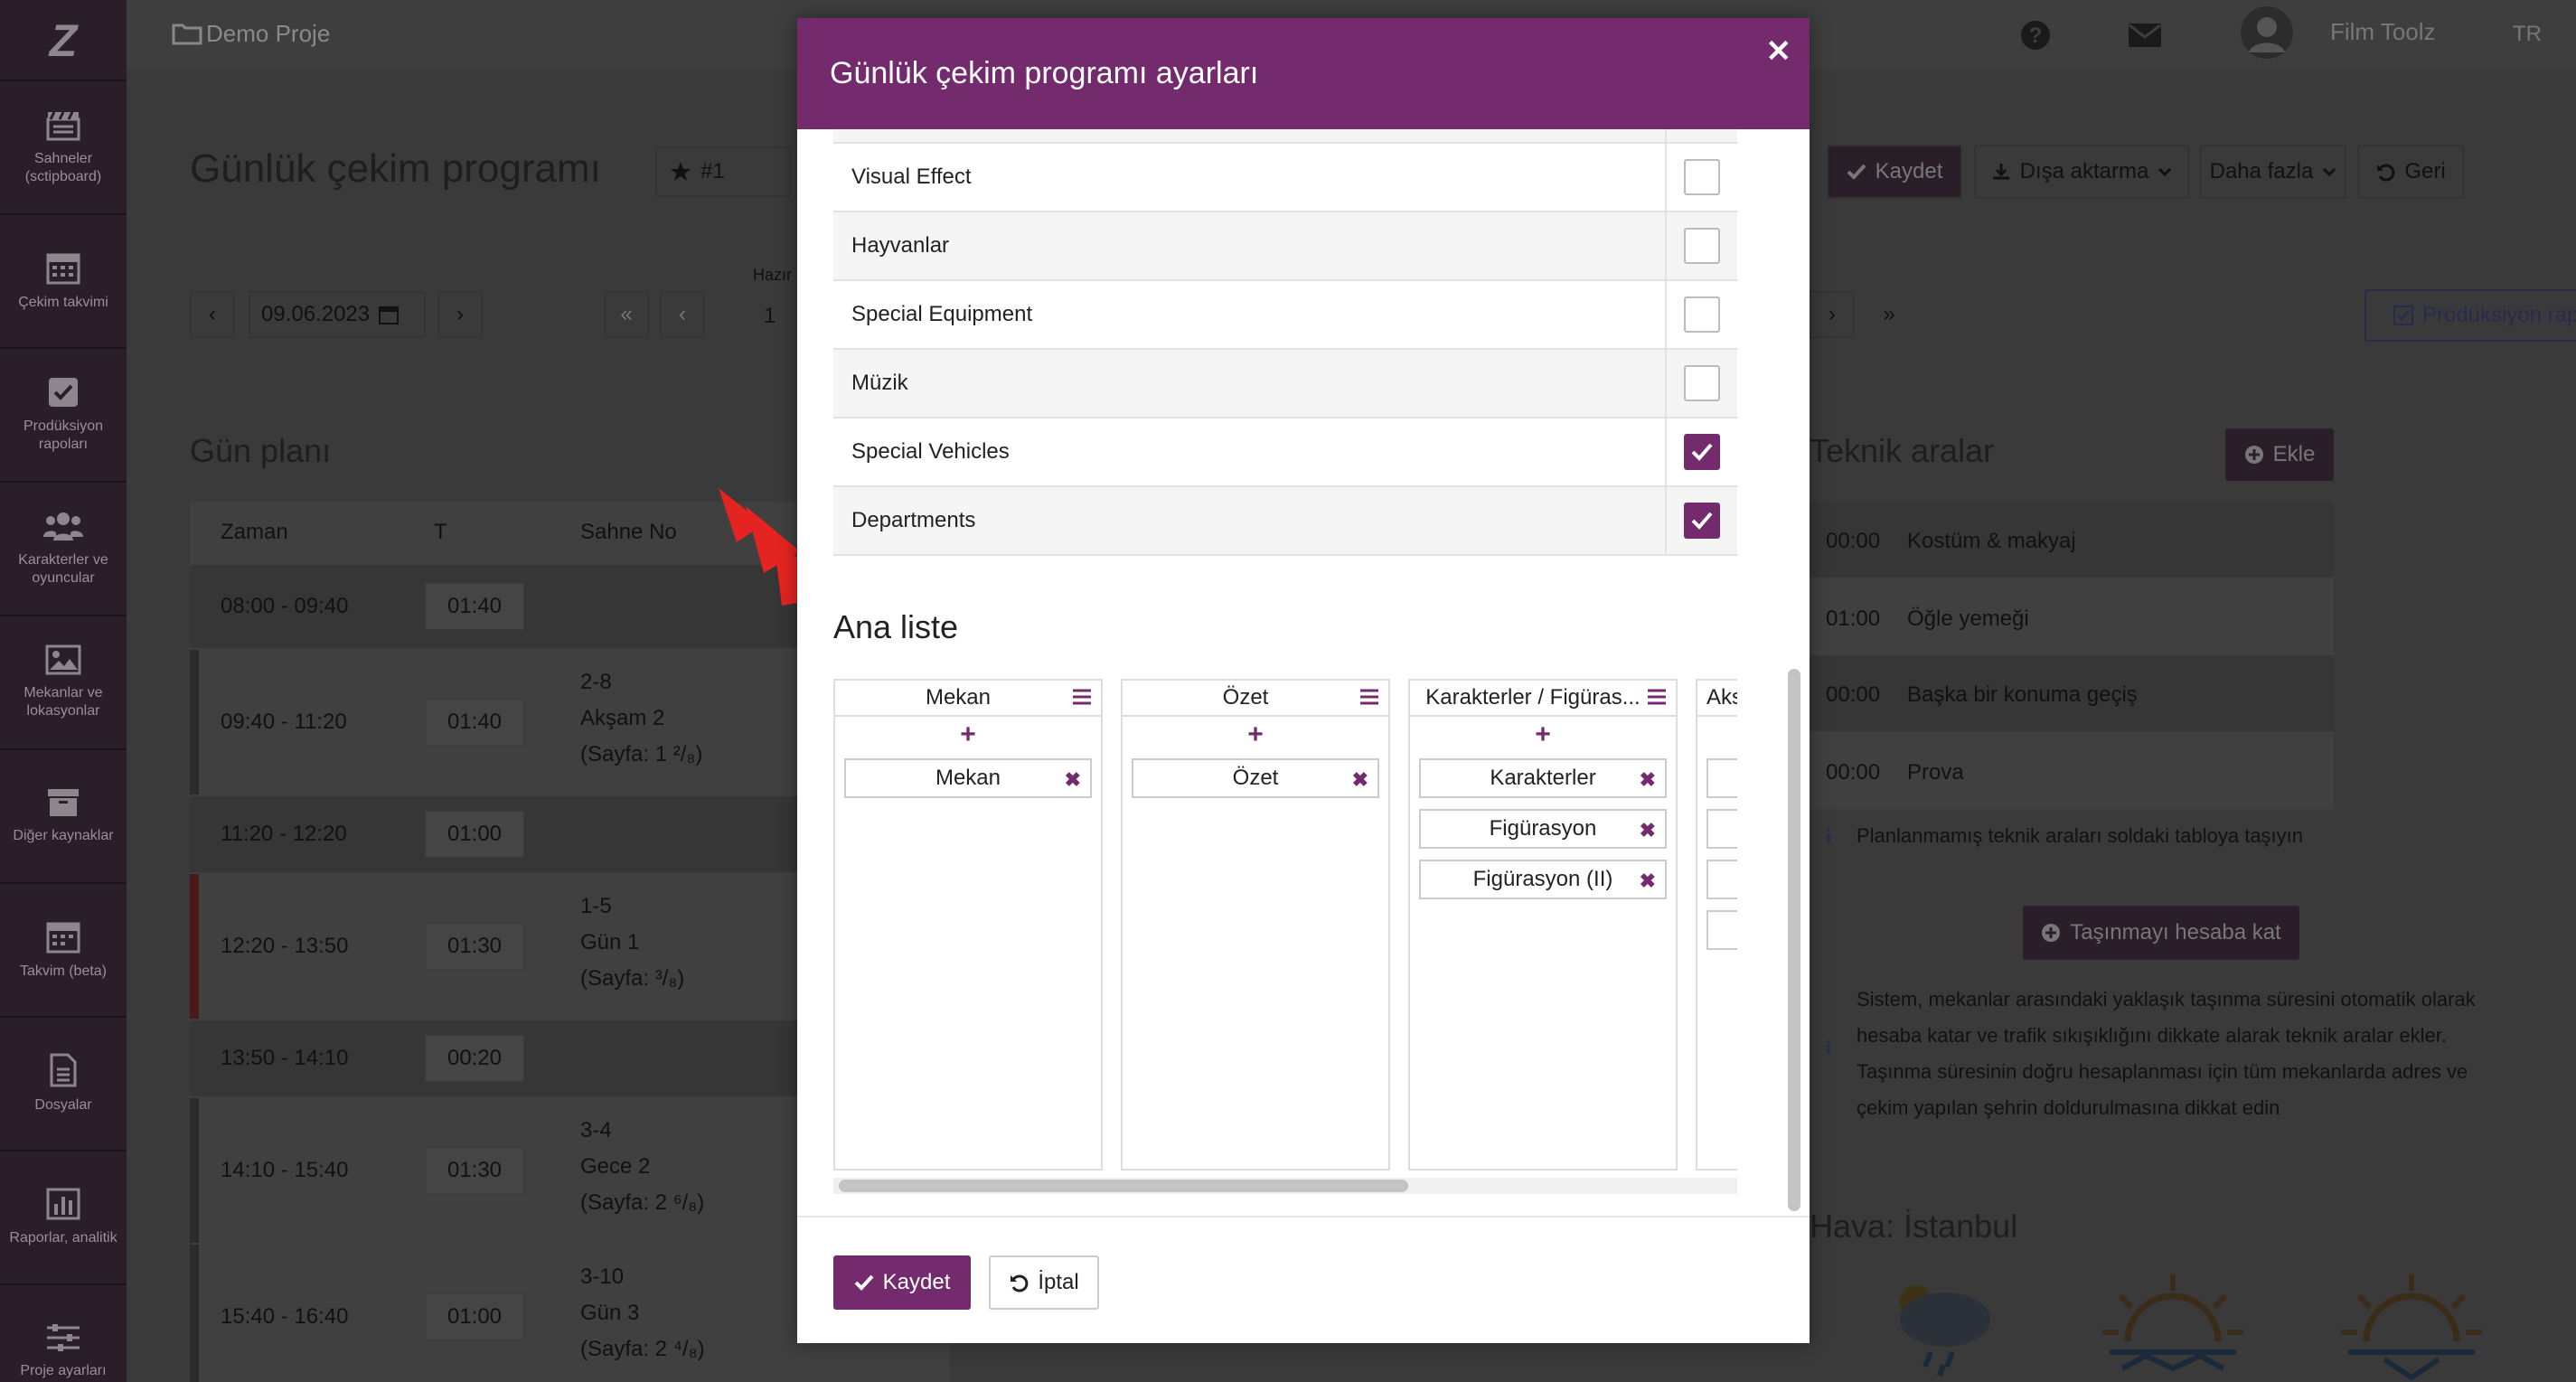  What do you see at coordinates (1829, 1047) in the screenshot?
I see `info-icon: i` at bounding box center [1829, 1047].